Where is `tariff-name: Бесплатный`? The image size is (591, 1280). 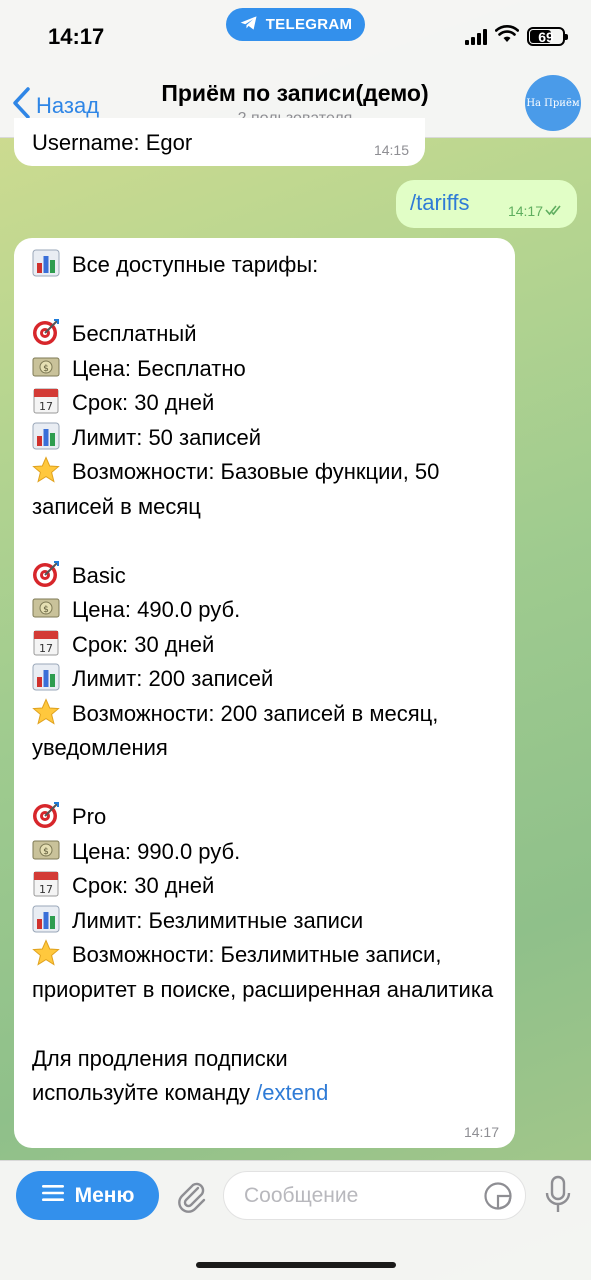
tariff-name: Бесплатный is located at coordinates (134, 333).